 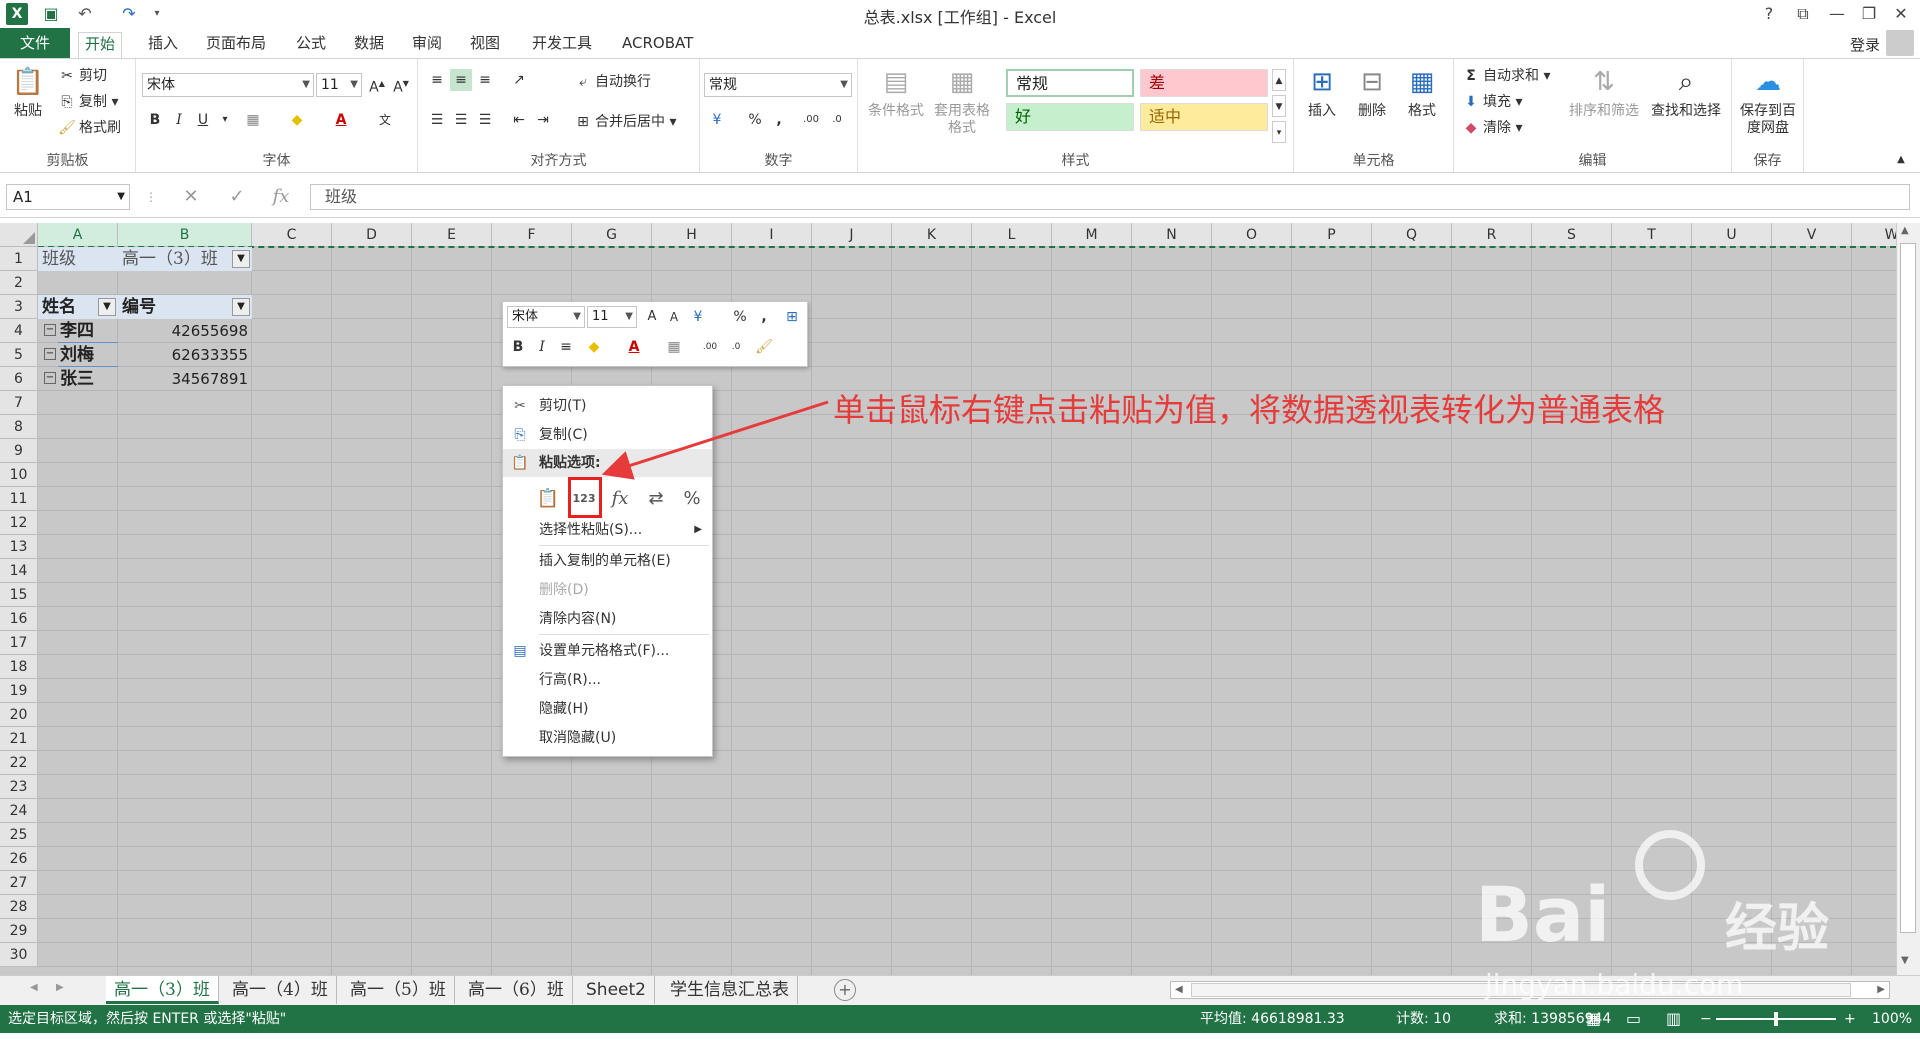 What do you see at coordinates (19, 667) in the screenshot?
I see `row-header: 18` at bounding box center [19, 667].